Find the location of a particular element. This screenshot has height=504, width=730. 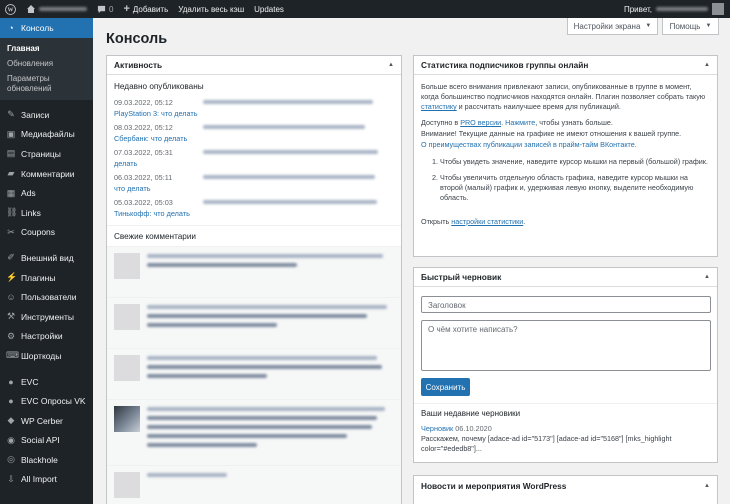

recent-comments-title: Свежие комментарии is located at coordinates (155, 236).